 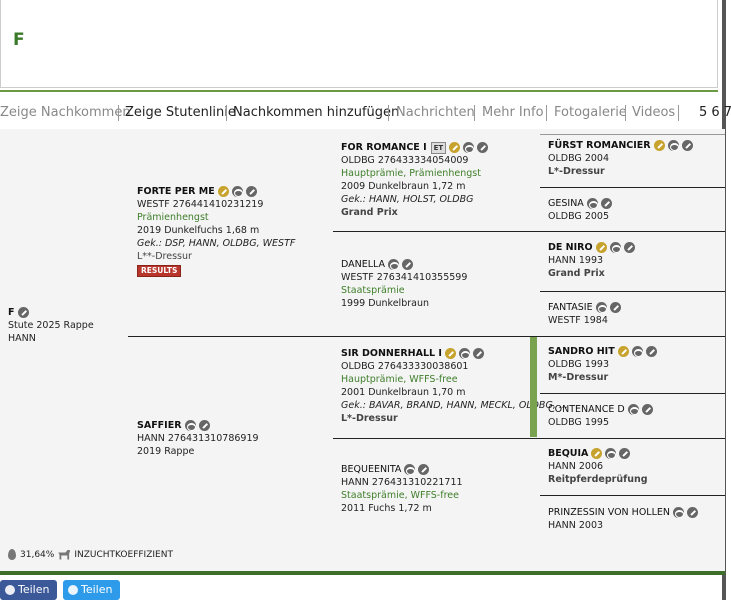 I want to click on ancestor-id: HANN 2003, so click(x=576, y=525).